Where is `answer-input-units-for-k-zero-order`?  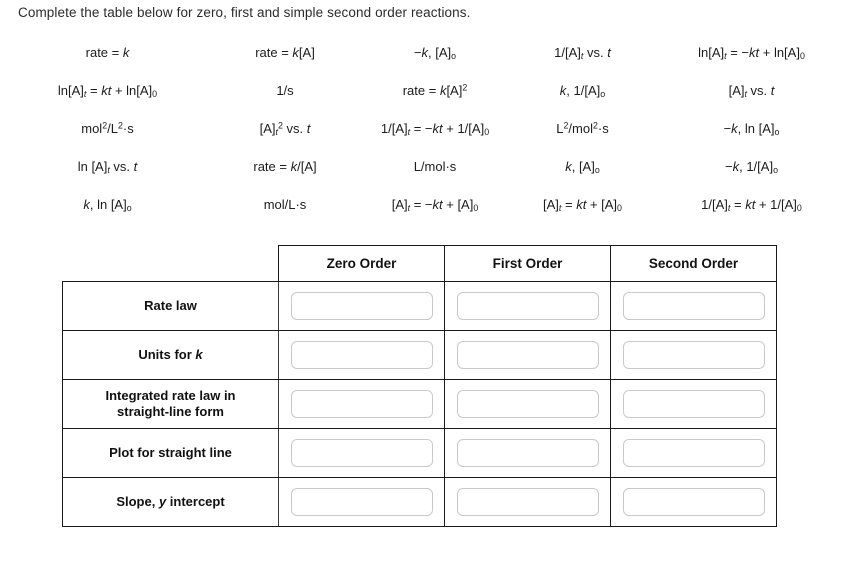 answer-input-units-for-k-zero-order is located at coordinates (361, 355).